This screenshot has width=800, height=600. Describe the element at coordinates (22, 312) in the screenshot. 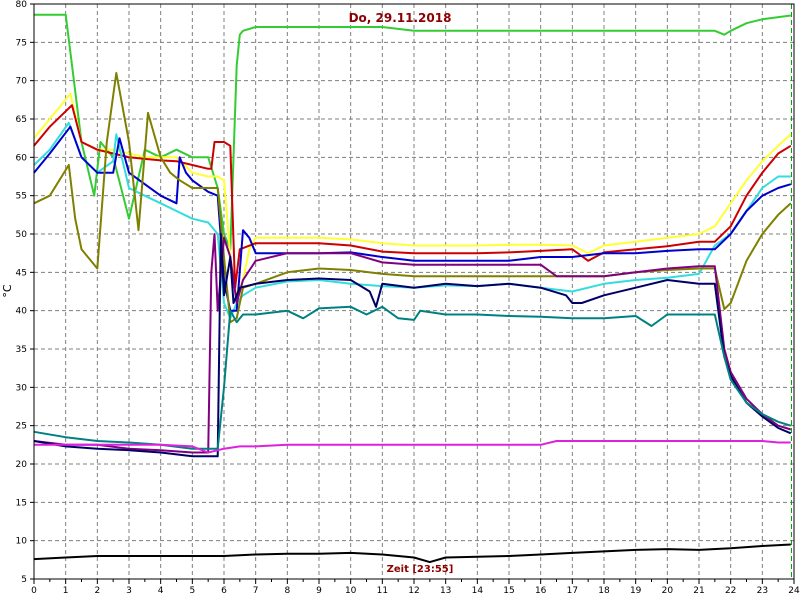

I see `y-tick-label: 40` at that location.